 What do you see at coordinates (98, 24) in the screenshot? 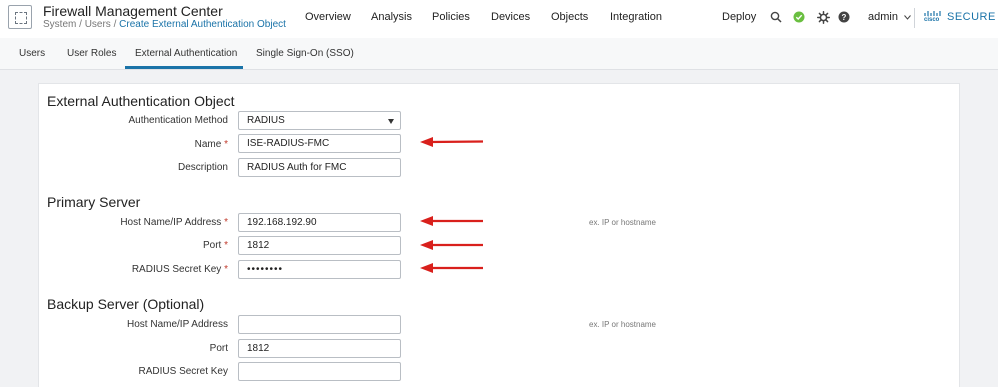
I see `breadcrumb-users: Users` at bounding box center [98, 24].